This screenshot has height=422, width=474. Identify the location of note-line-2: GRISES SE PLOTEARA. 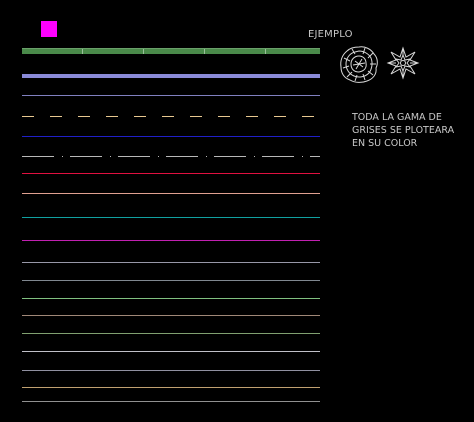
(403, 130).